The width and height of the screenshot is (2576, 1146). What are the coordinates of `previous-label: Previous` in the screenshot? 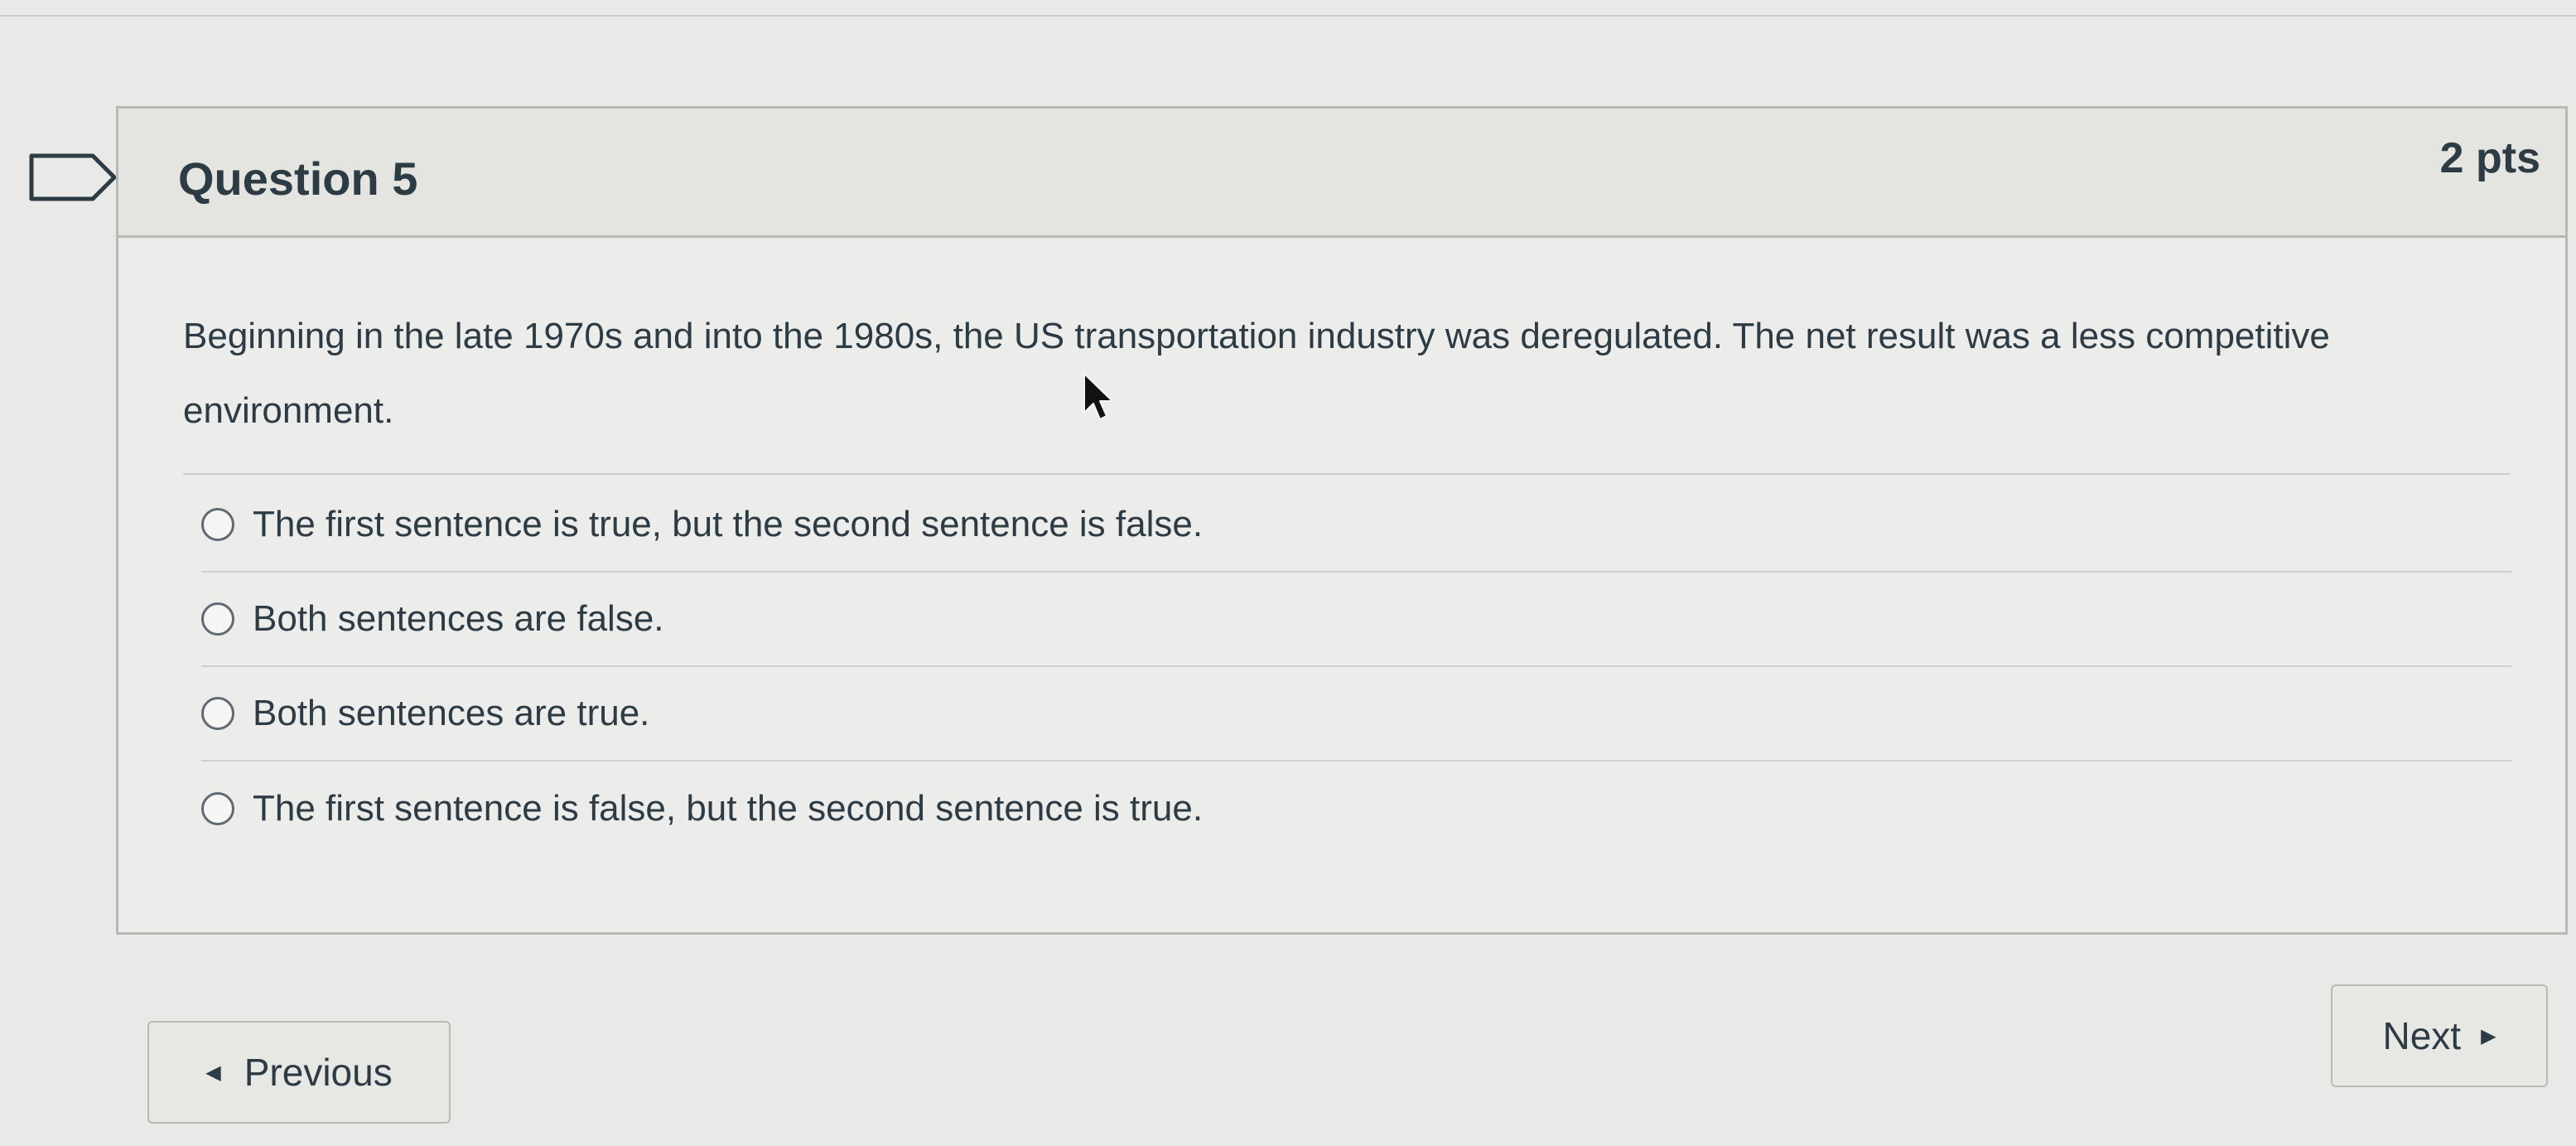 It's located at (318, 1072).